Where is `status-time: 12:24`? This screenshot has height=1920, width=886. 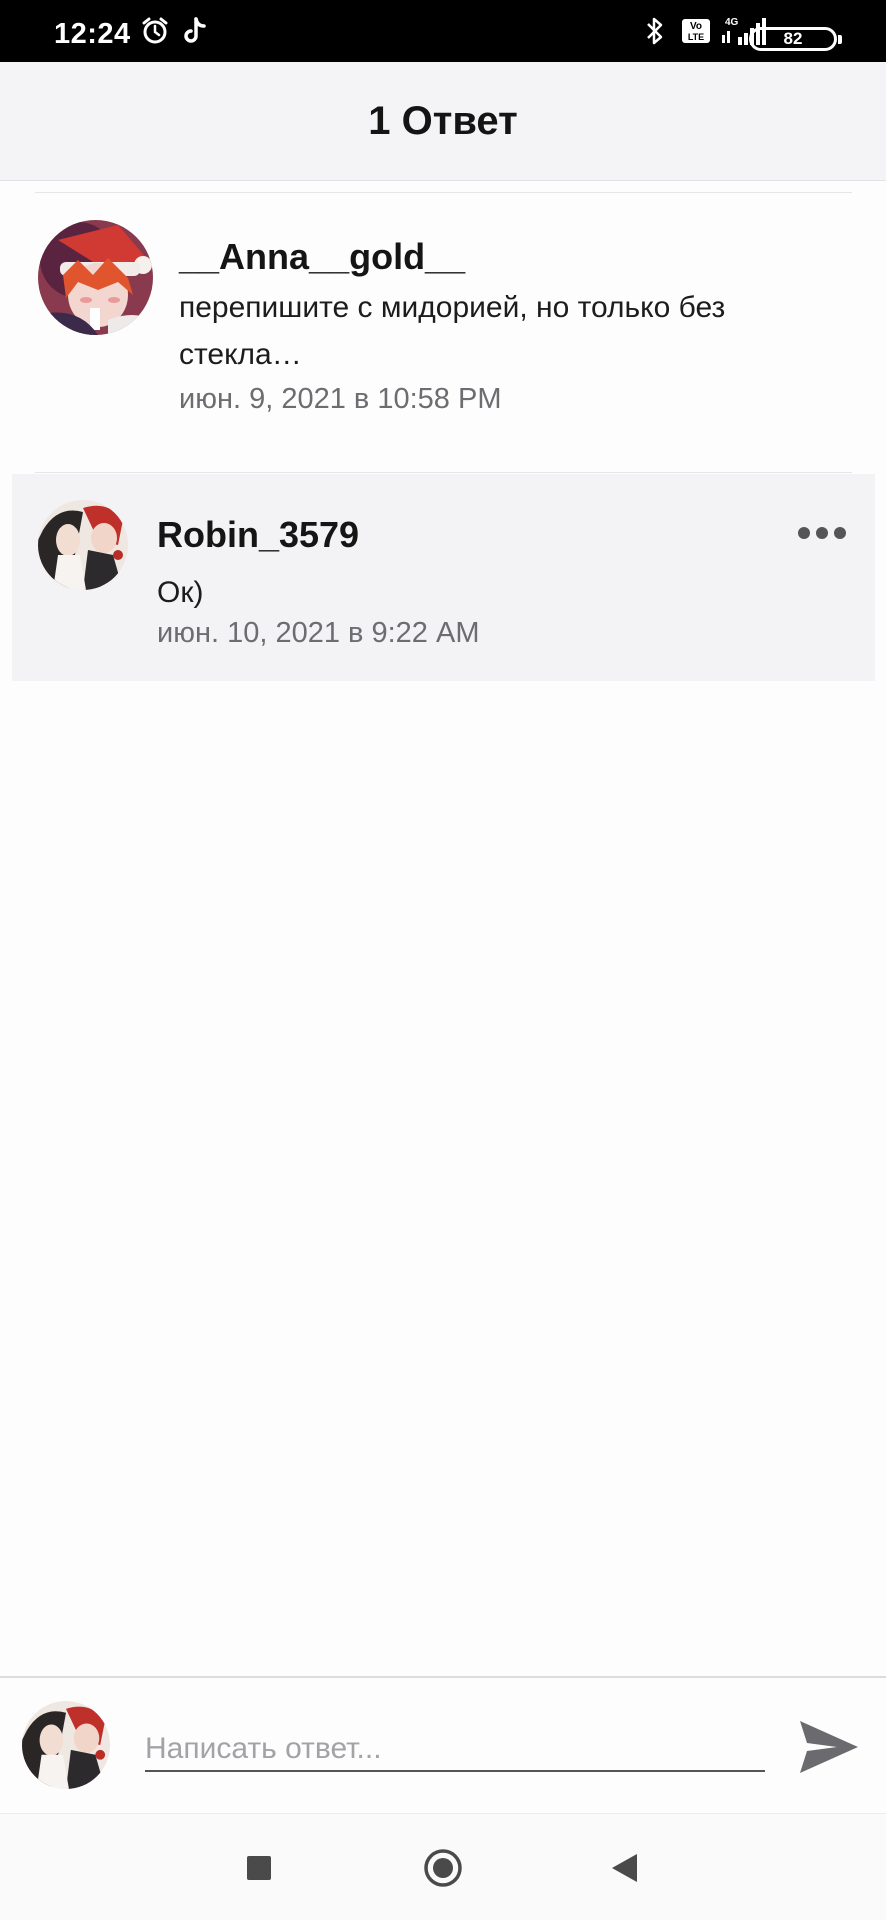 status-time: 12:24 is located at coordinates (92, 34).